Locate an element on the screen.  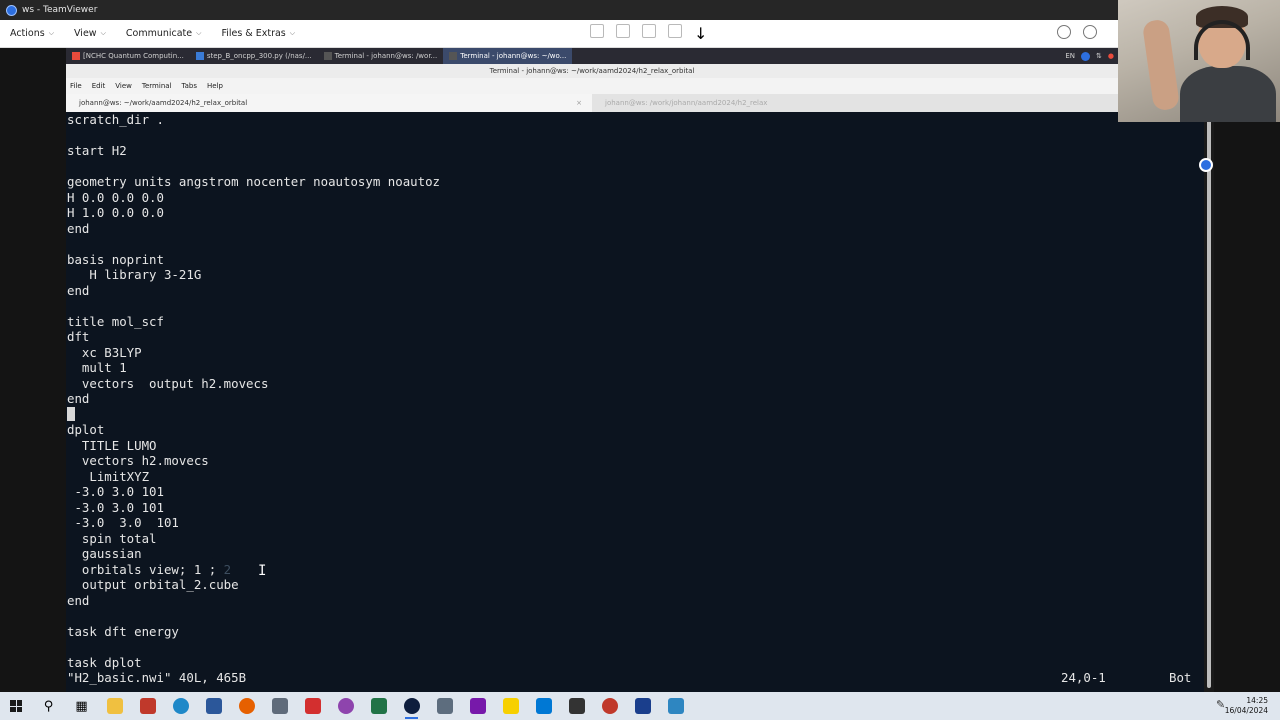
language-indicator: EN is located at coordinates (1070, 56).